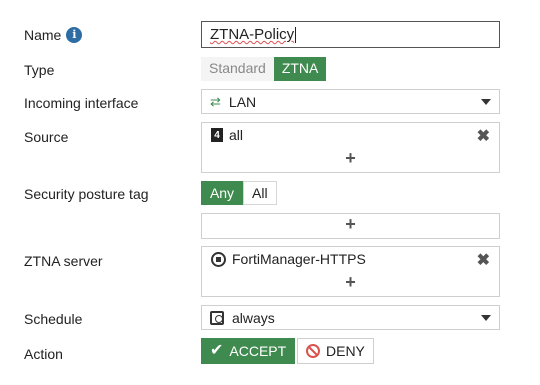 The image size is (540, 385). Describe the element at coordinates (46, 137) in the screenshot. I see `source-label: Source` at that location.